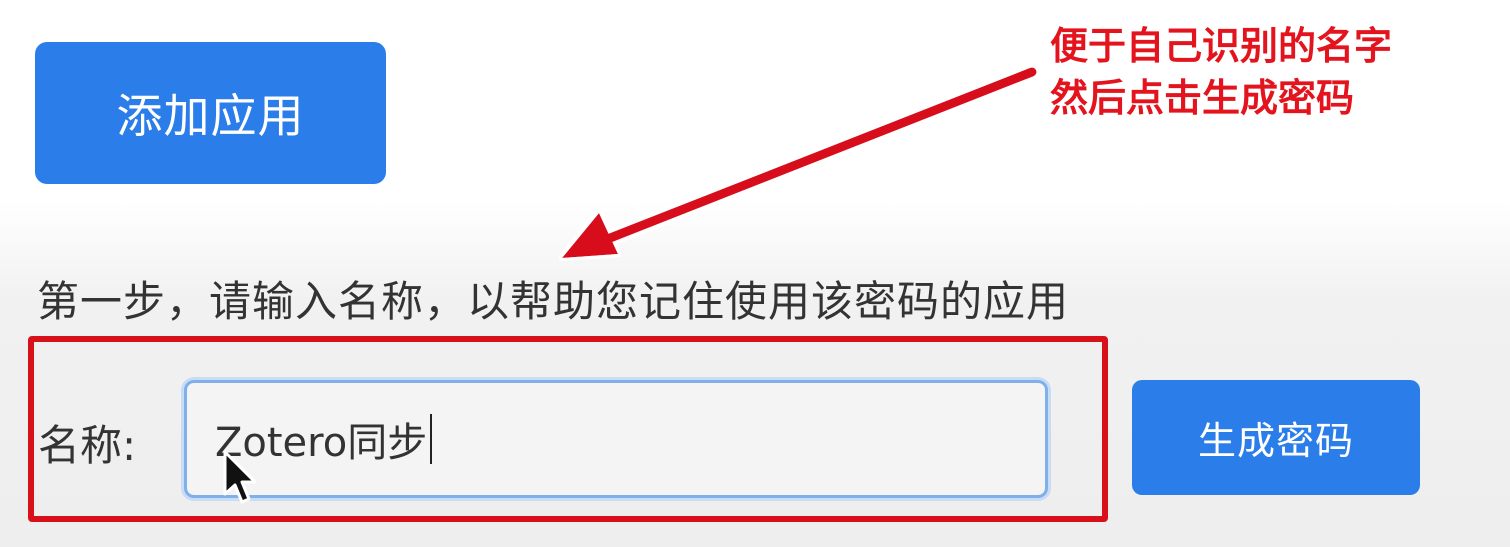 The width and height of the screenshot is (1510, 547). I want to click on annotation-line-2: 然后点击生成密码, so click(1202, 98).